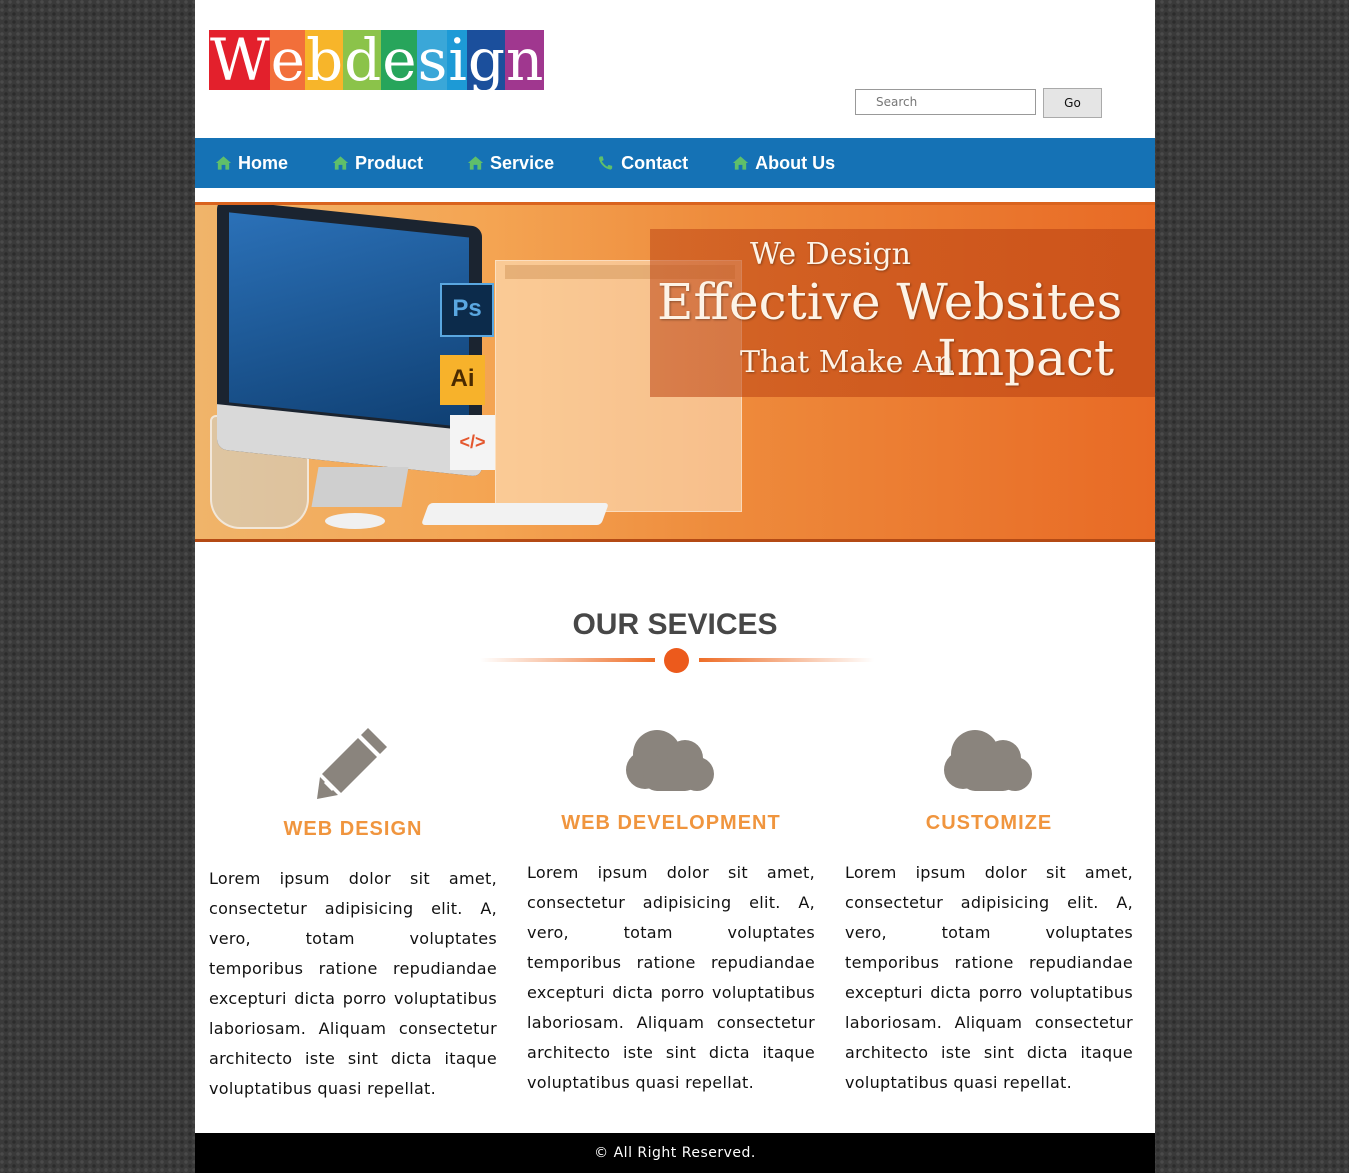 This screenshot has width=1349, height=1173. I want to click on logo-letter: g, so click(486, 60).